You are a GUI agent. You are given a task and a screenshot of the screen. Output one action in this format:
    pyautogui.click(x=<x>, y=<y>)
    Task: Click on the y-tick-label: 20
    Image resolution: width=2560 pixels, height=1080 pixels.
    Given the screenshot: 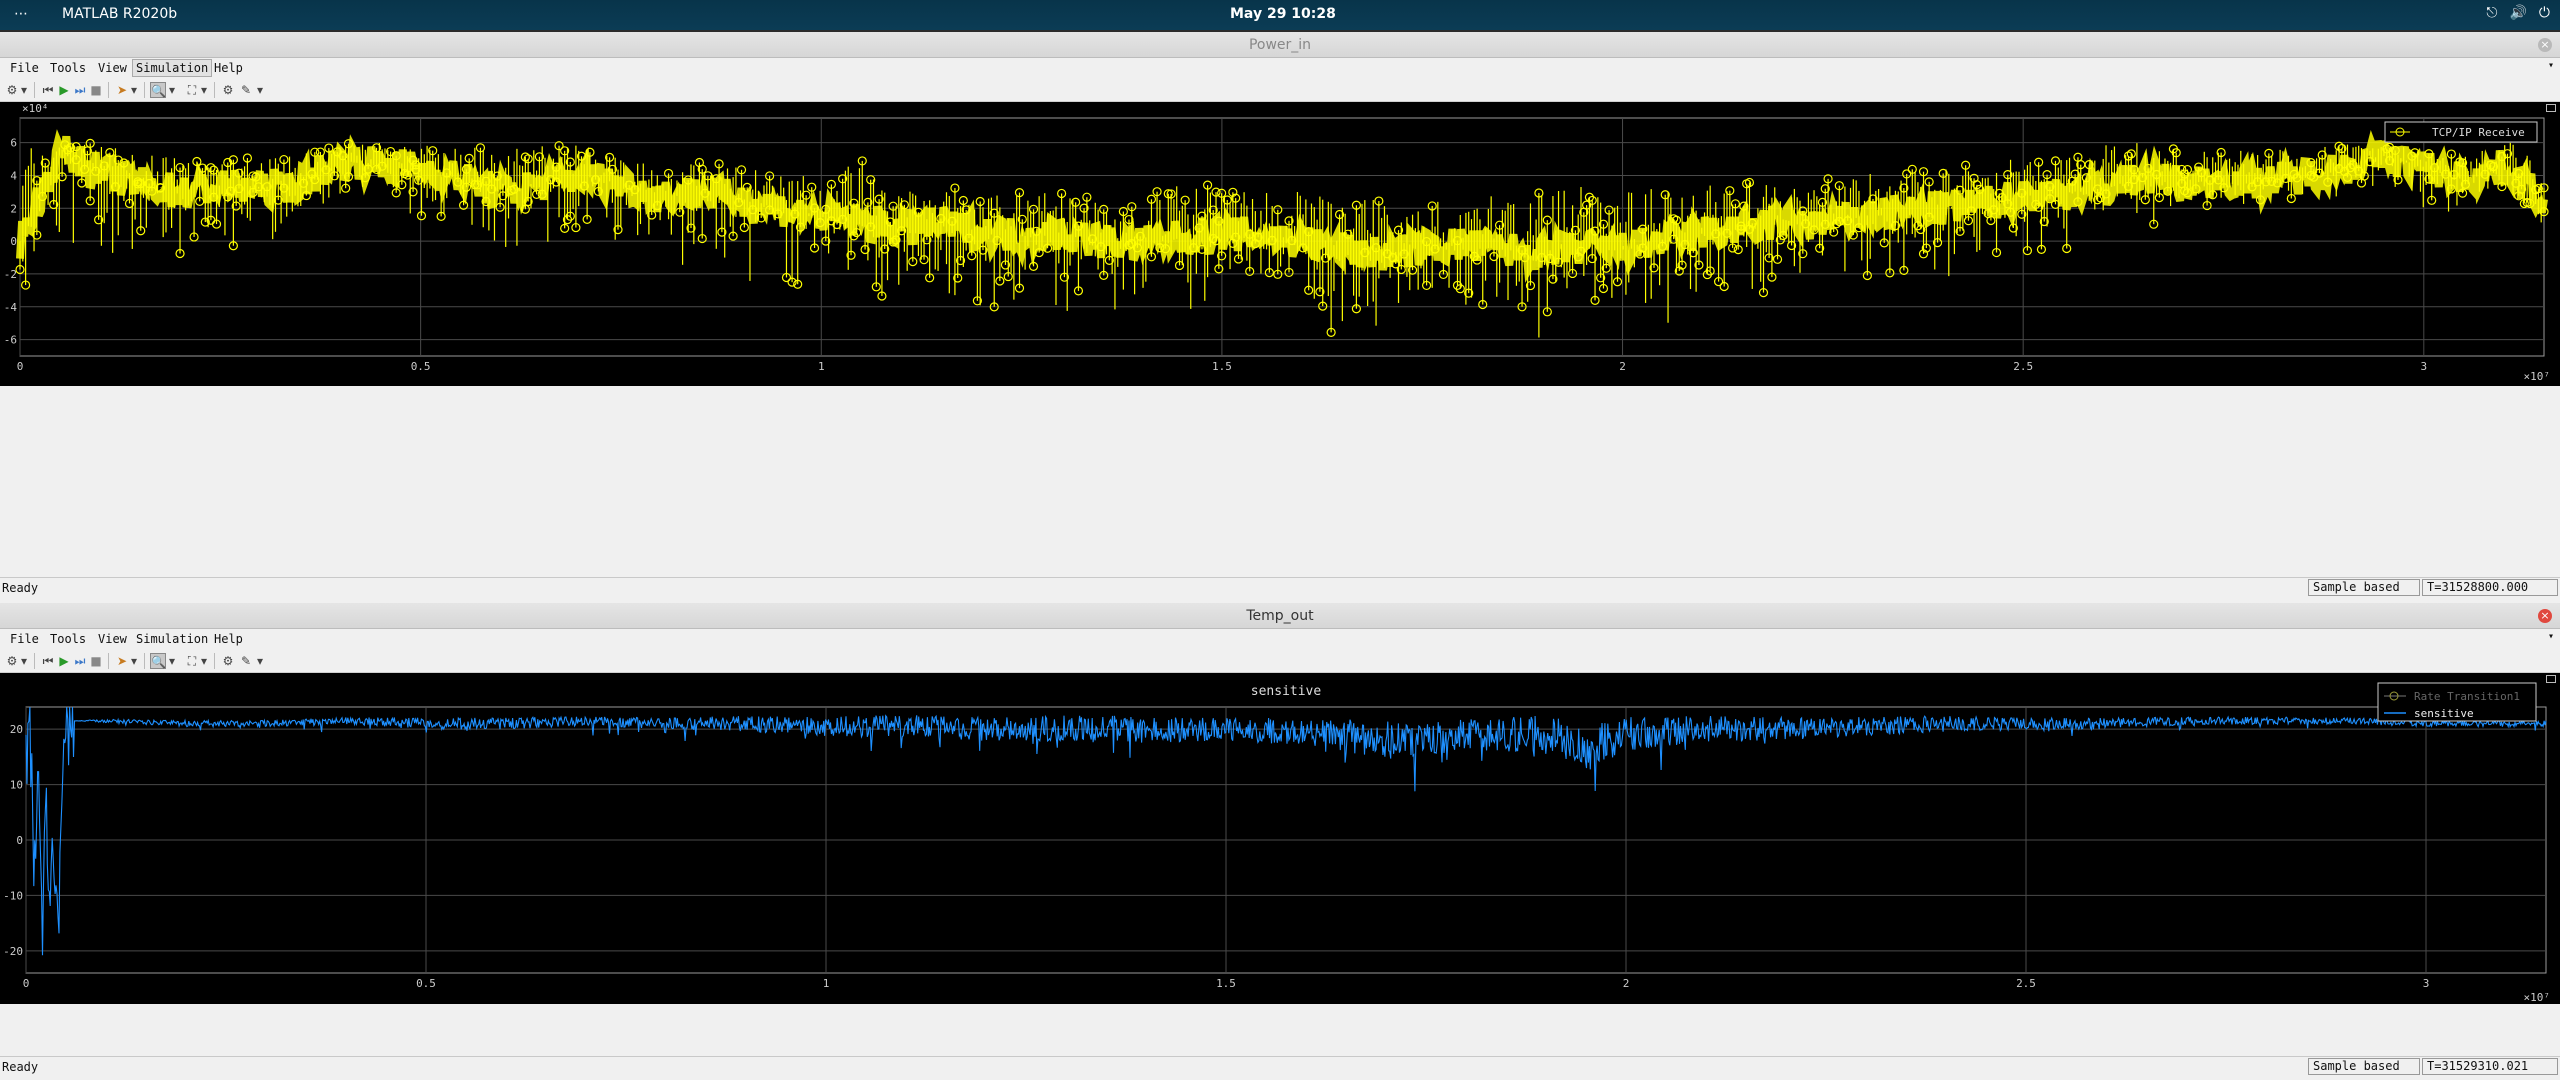 What is the action you would take?
    pyautogui.click(x=16, y=729)
    